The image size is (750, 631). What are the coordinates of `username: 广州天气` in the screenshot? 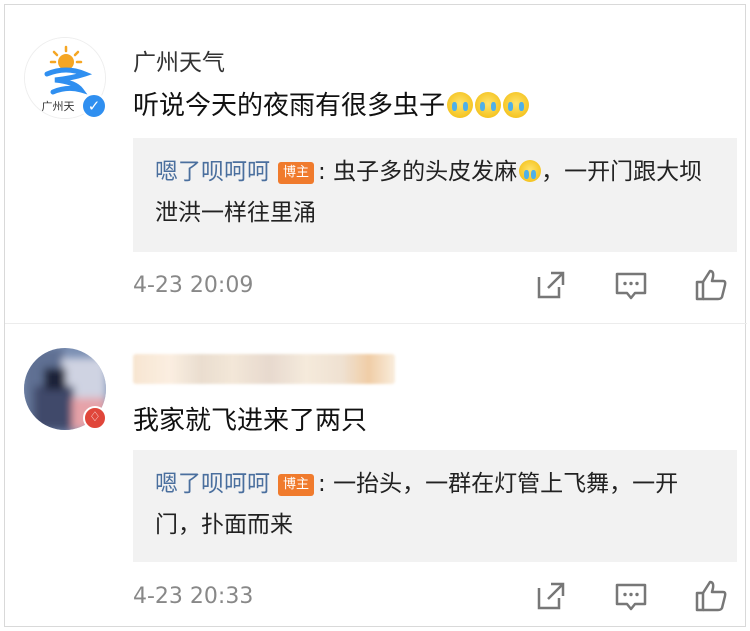 It's located at (179, 60).